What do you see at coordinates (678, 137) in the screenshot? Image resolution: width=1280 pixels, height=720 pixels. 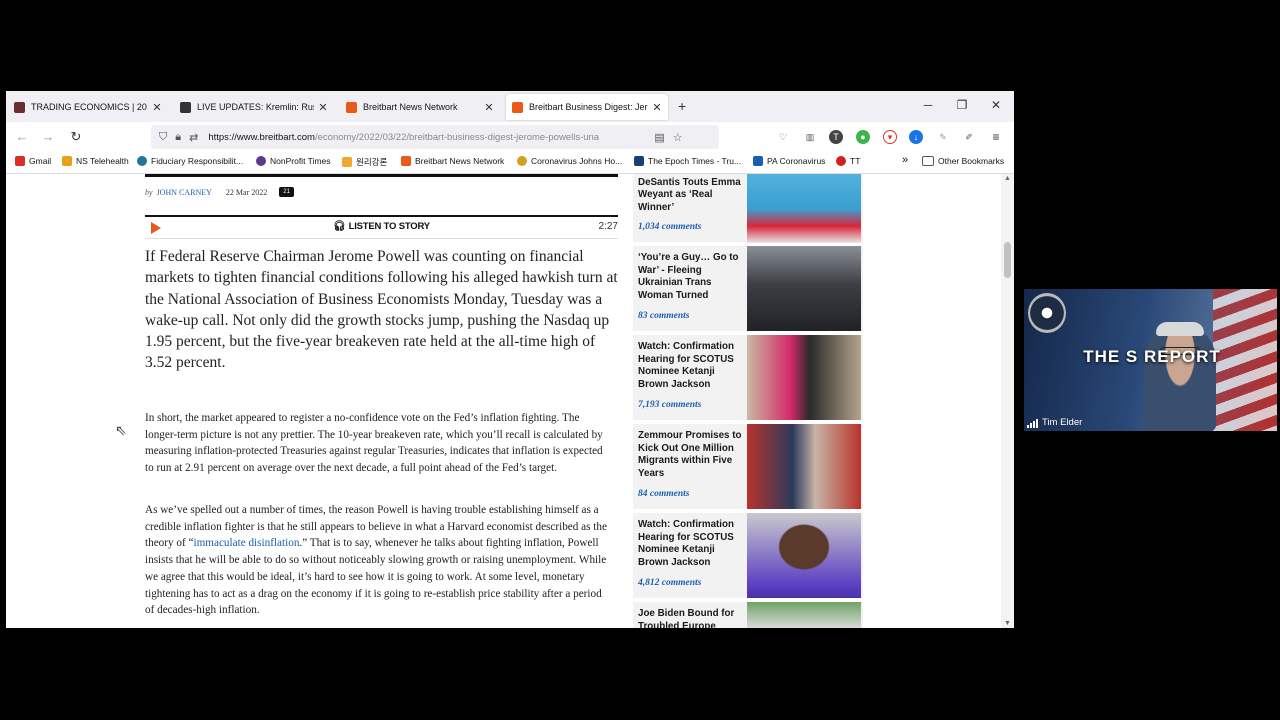 I see `bookmark-star-icon: ☆` at bounding box center [678, 137].